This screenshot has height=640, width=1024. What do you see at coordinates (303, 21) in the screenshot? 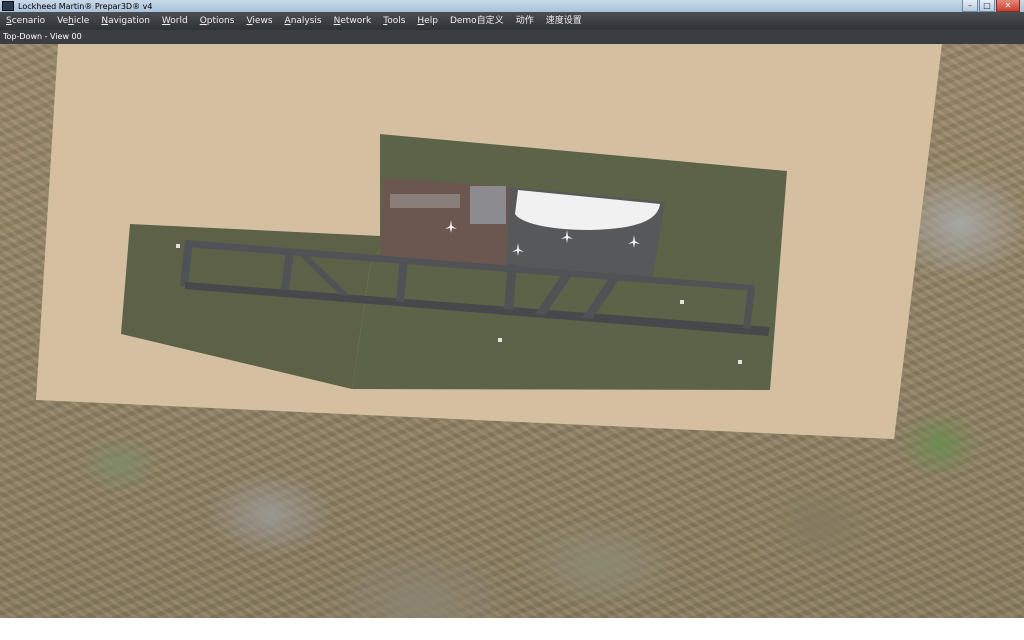
I see `menu-analysis: Analysis` at bounding box center [303, 21].